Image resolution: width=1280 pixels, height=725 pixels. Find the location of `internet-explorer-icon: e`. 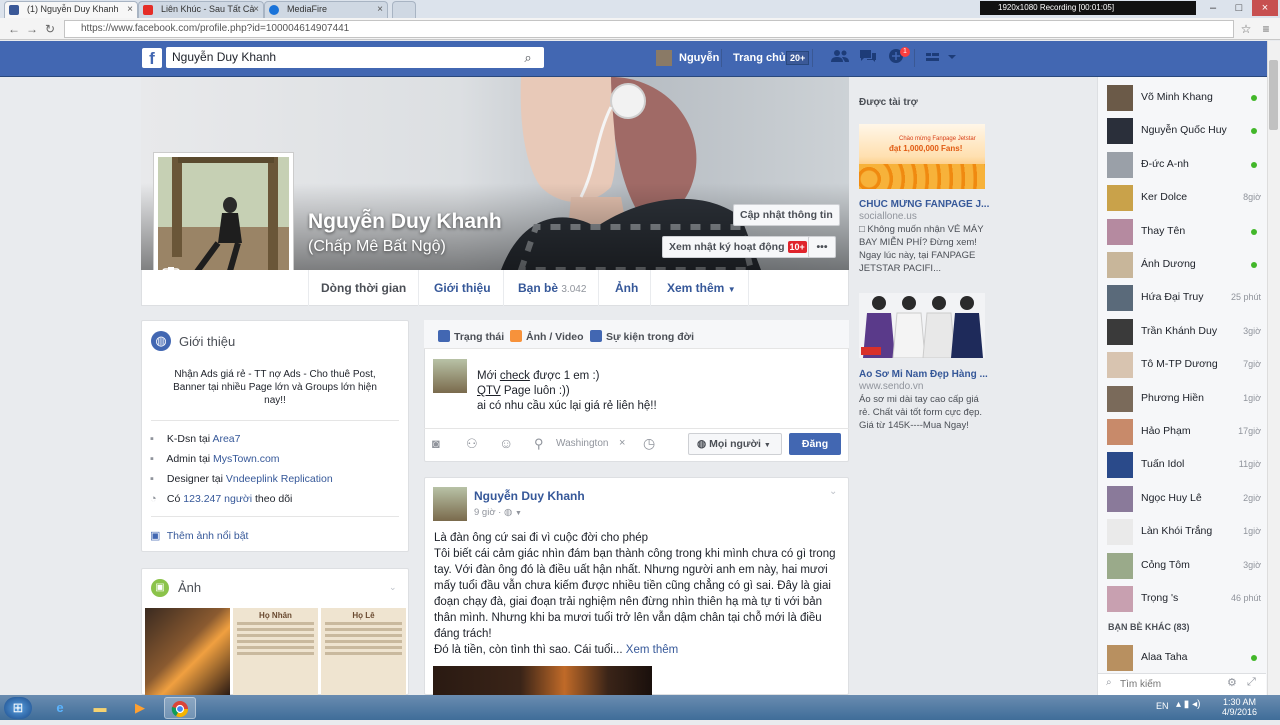

internet-explorer-icon: e is located at coordinates (60, 708).